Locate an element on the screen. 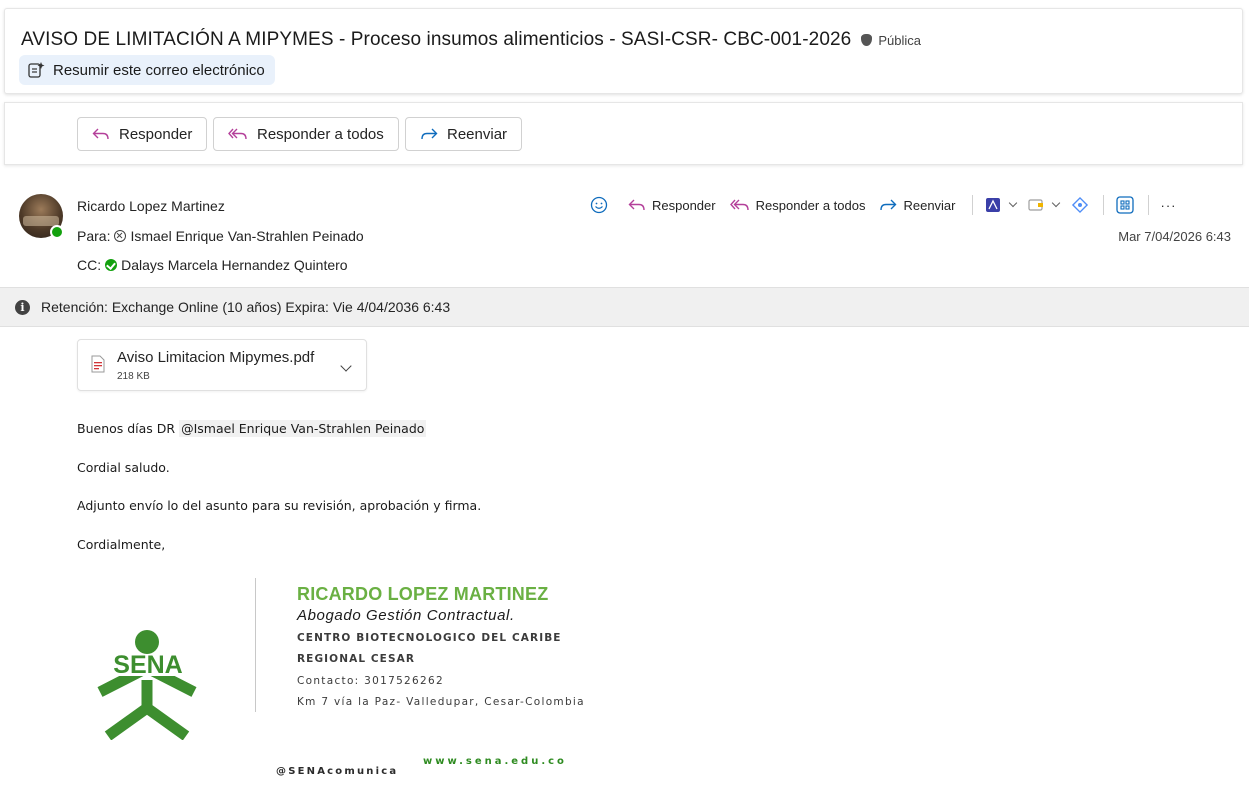  body-line: Cordialmente, is located at coordinates (121, 544).